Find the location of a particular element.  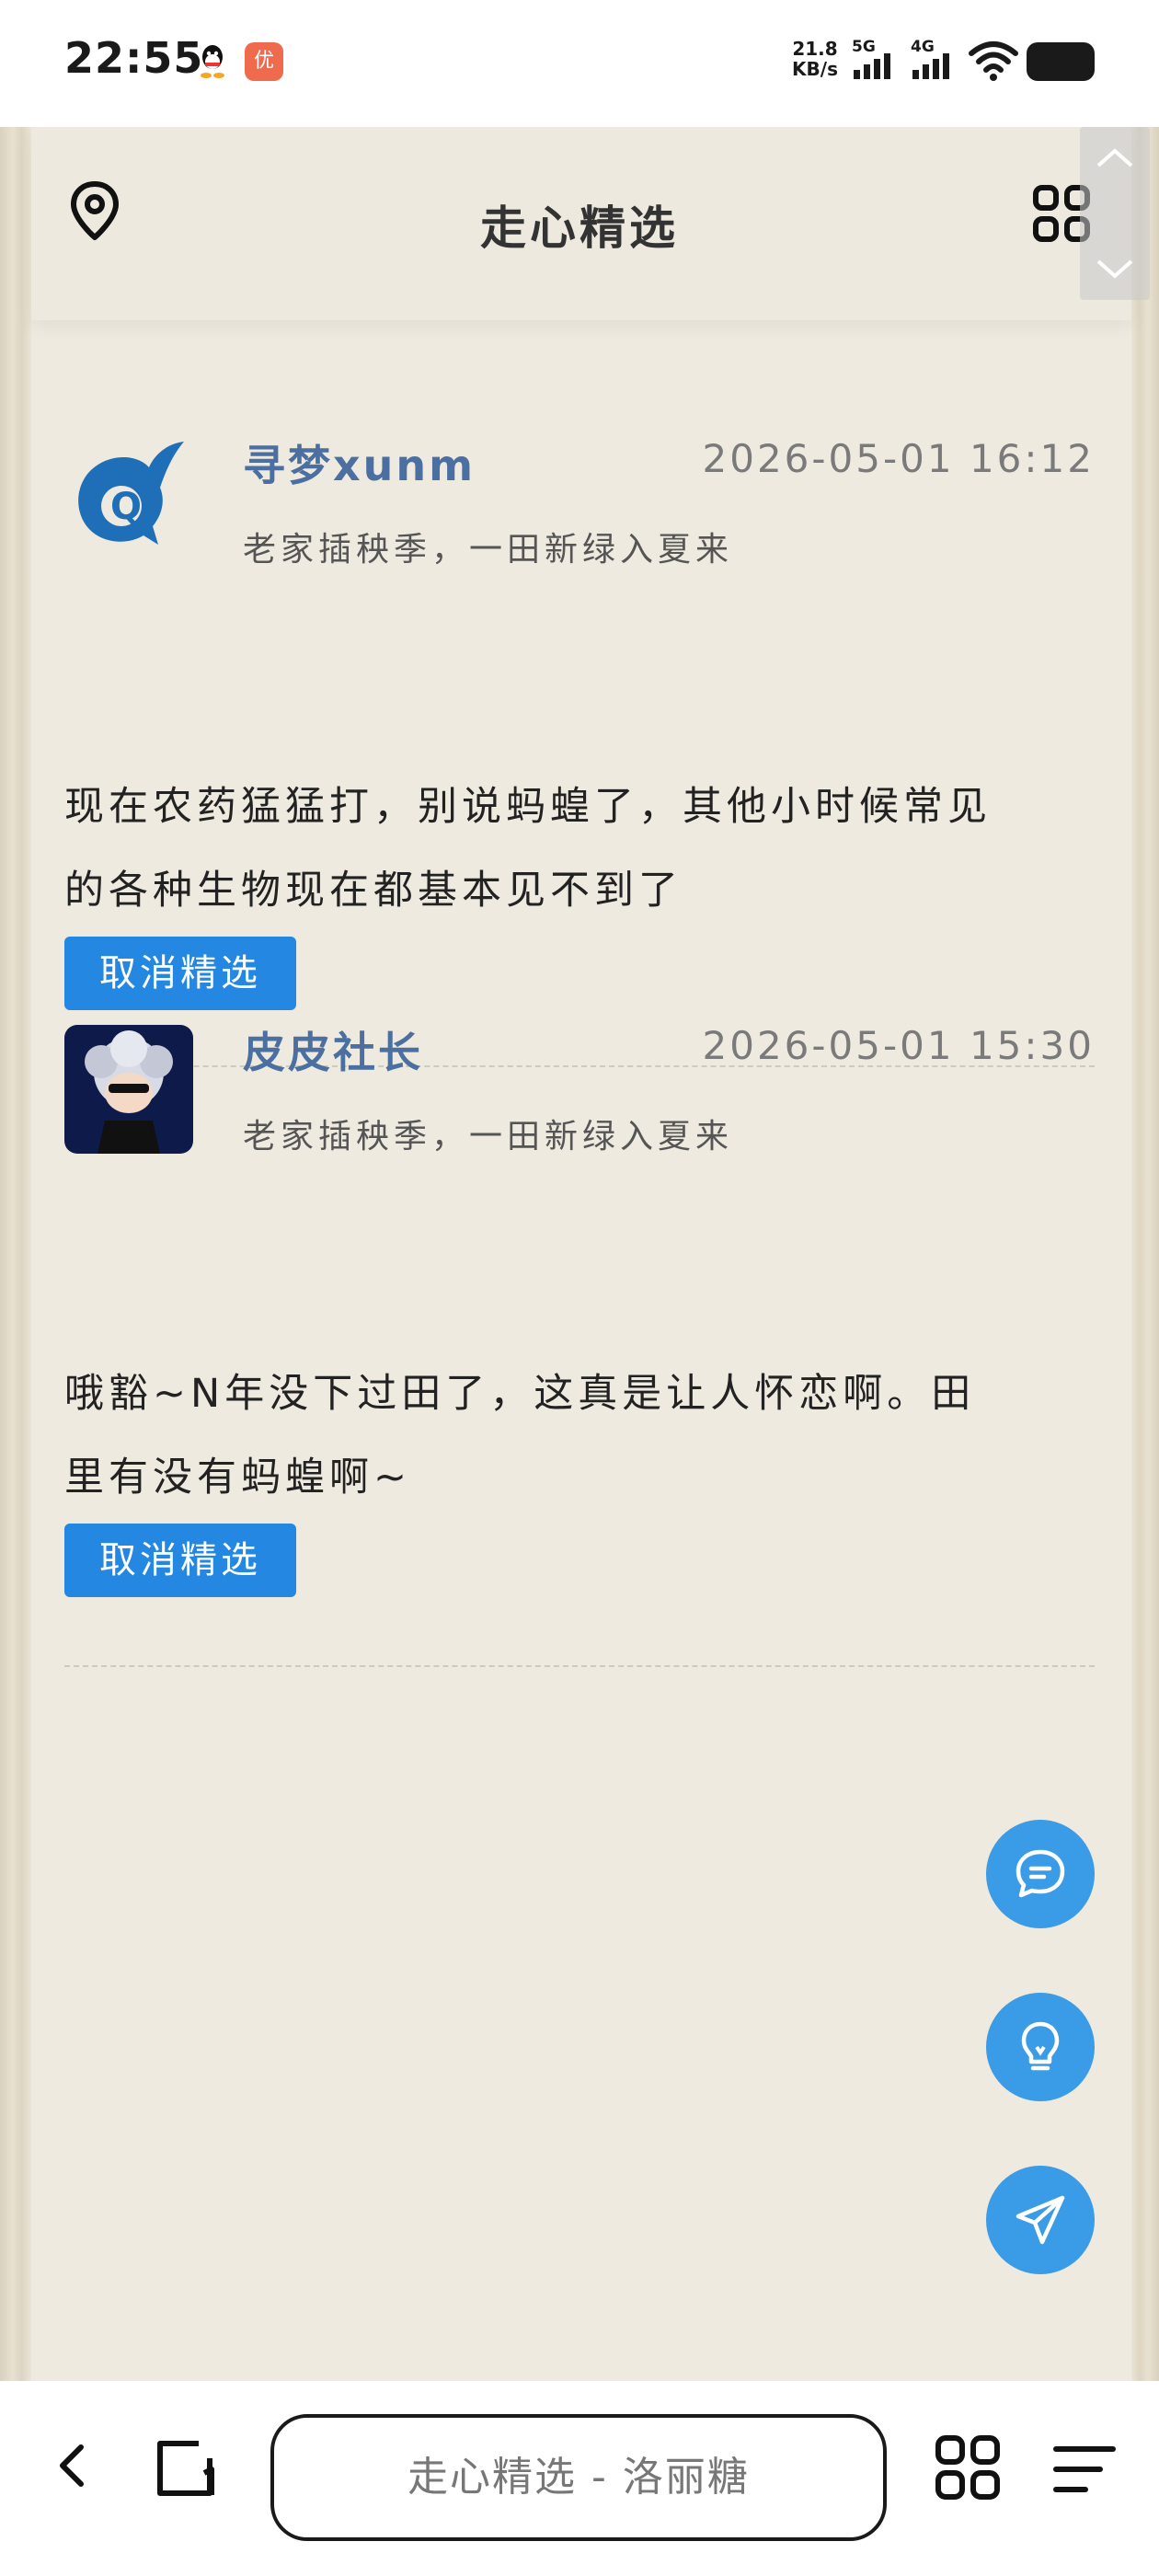

post-text-line: 哦豁~N年没下过田了，这真是让人怀恋啊。田 is located at coordinates (520, 1394).